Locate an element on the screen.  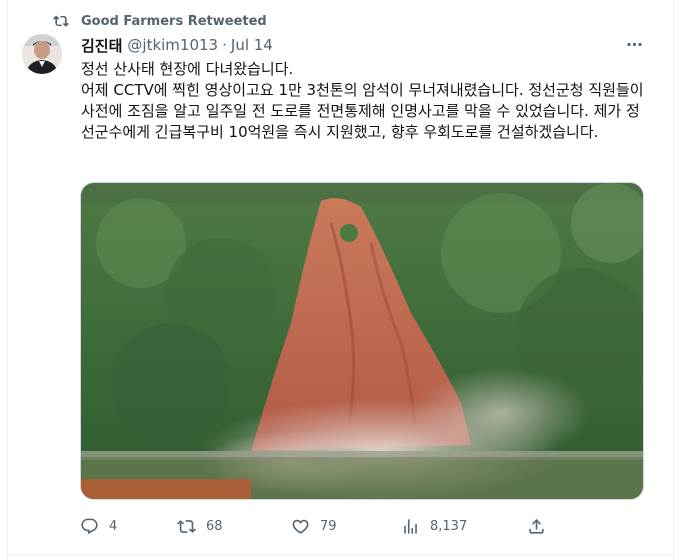
reply-button: 4 is located at coordinates (98, 526).